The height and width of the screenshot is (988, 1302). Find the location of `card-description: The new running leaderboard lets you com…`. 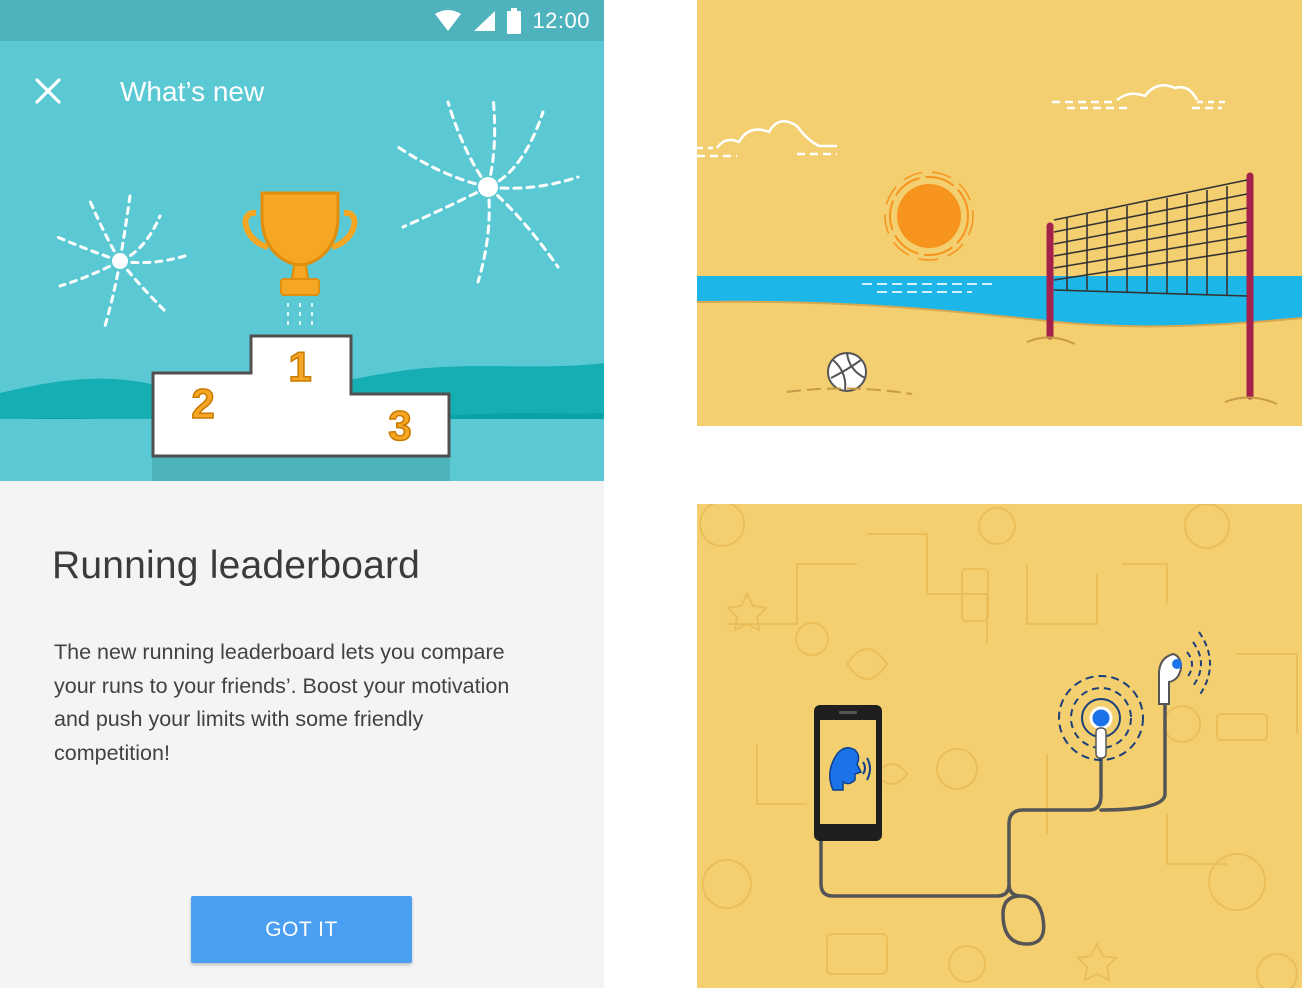

card-description: The new running leaderboard lets you com… is located at coordinates (282, 702).